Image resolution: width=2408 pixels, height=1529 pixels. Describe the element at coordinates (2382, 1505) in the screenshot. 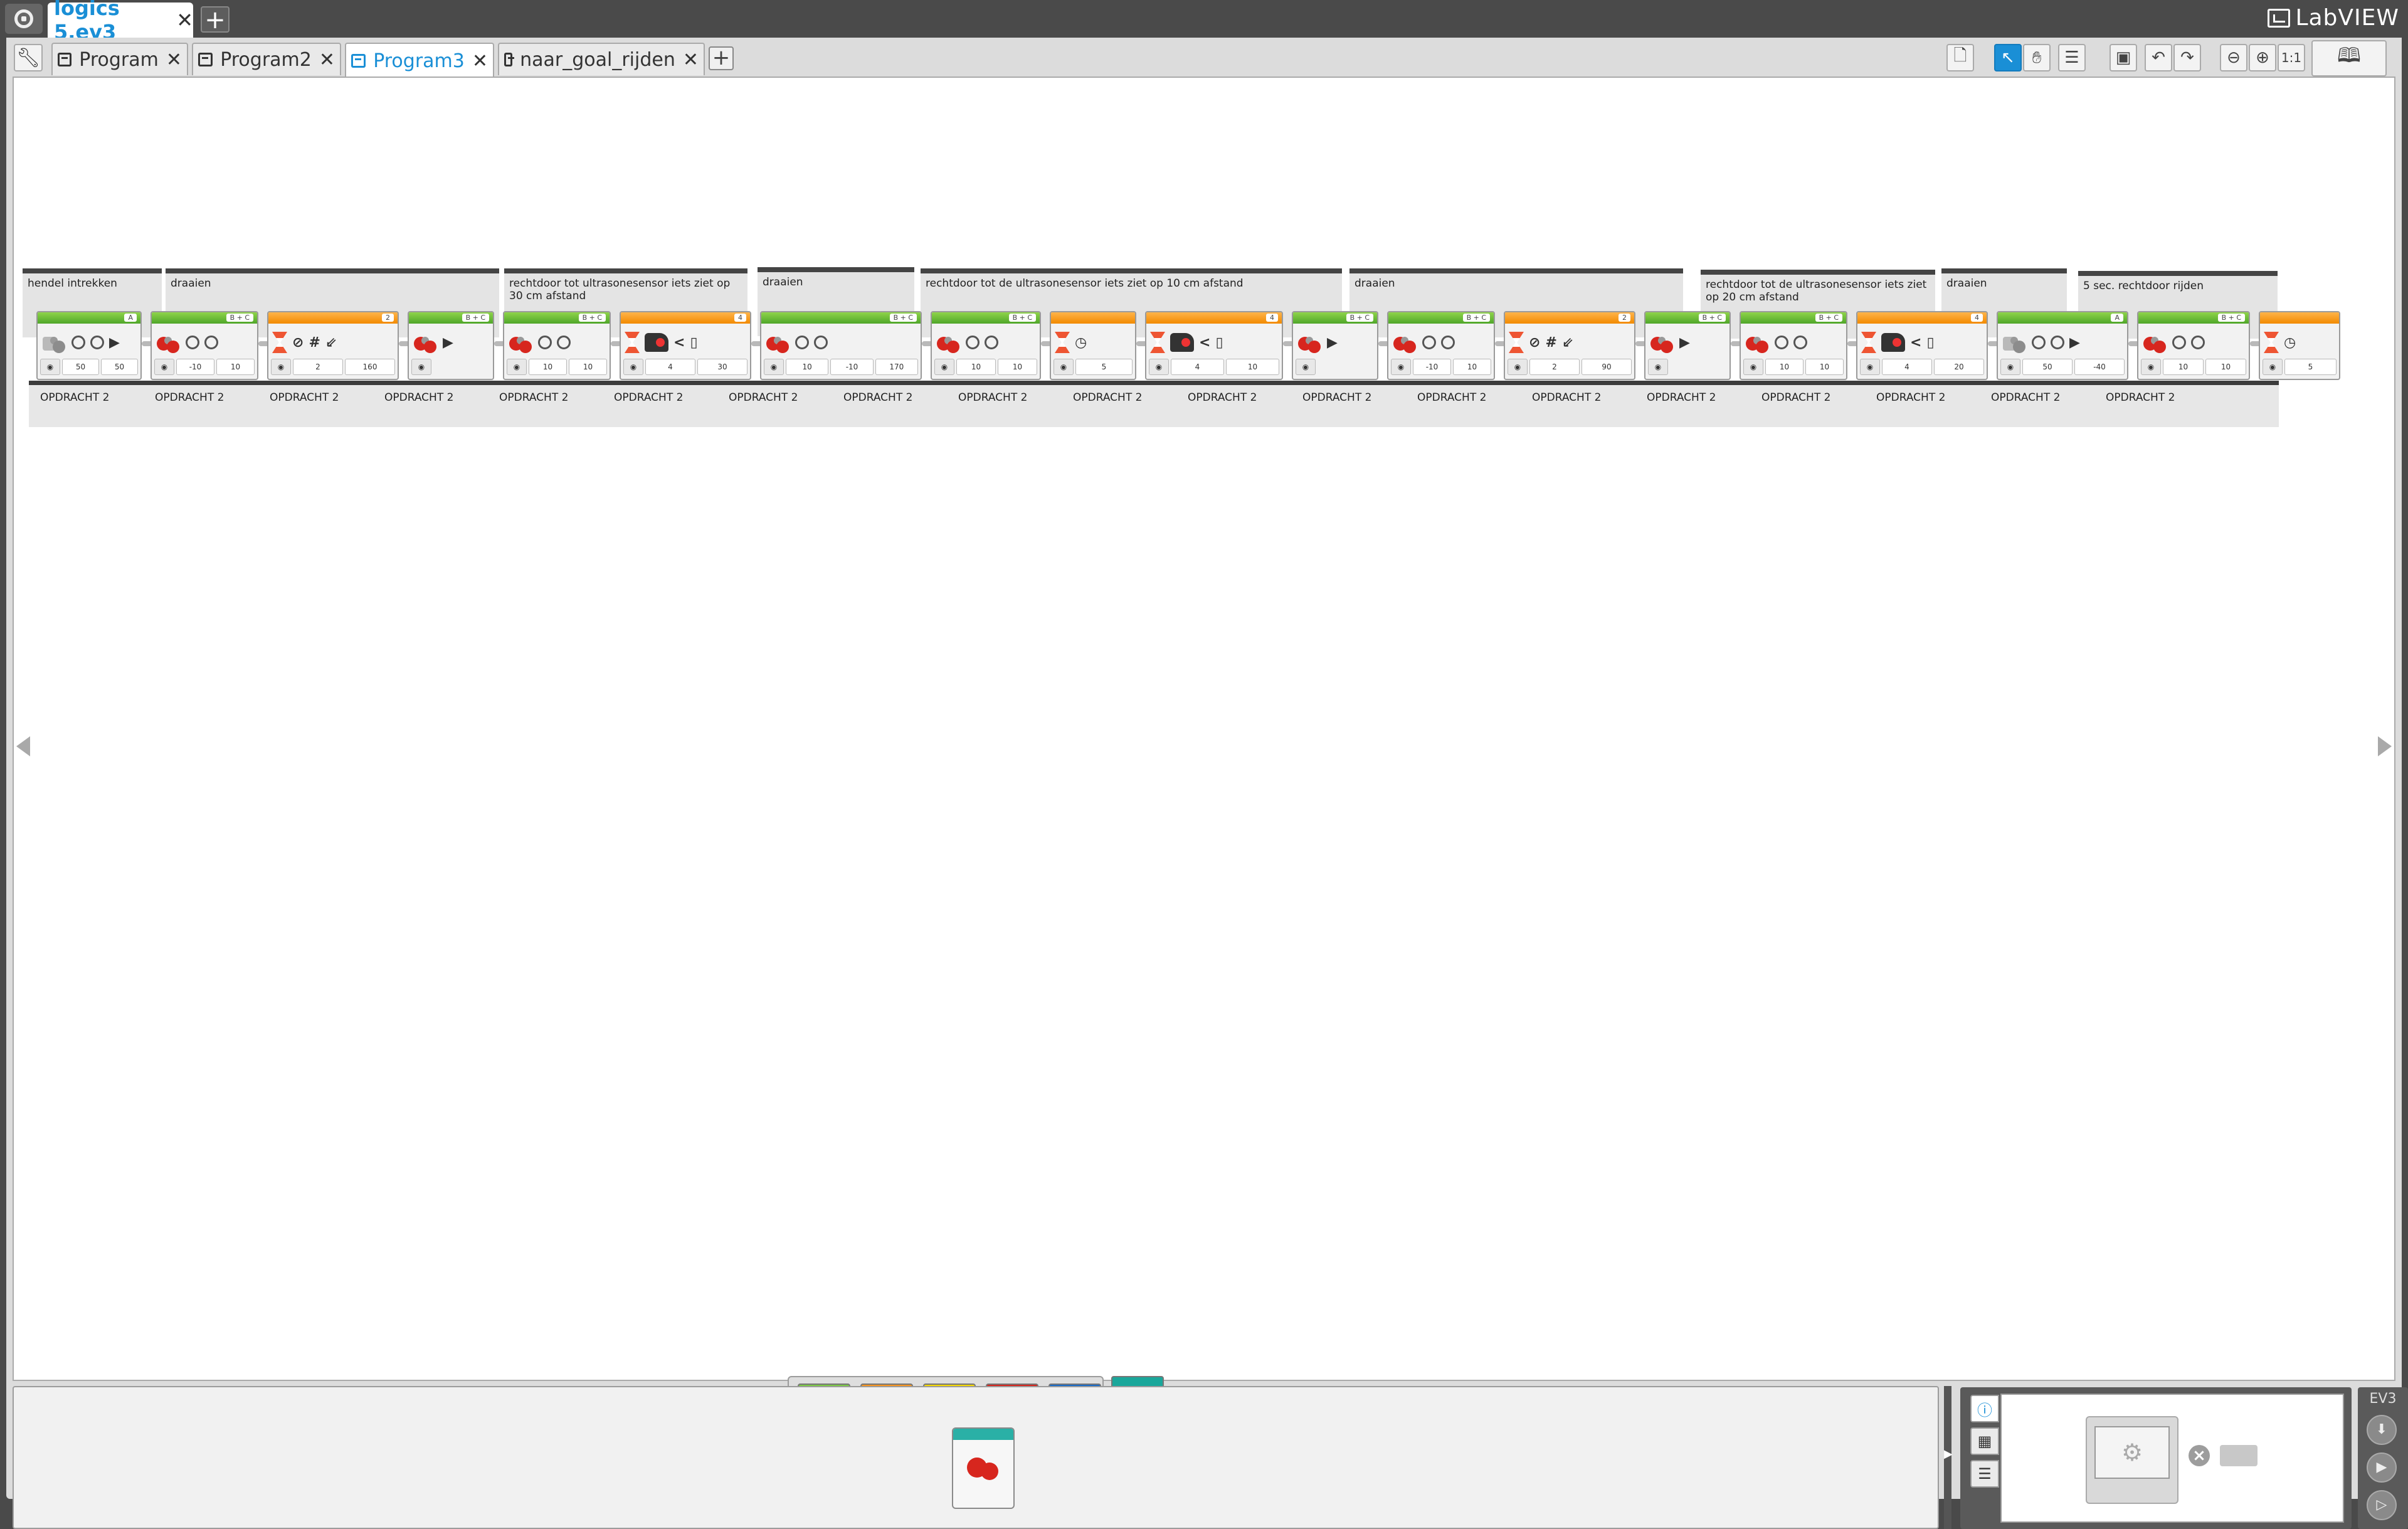

I see `run-selected-button: ▷` at that location.